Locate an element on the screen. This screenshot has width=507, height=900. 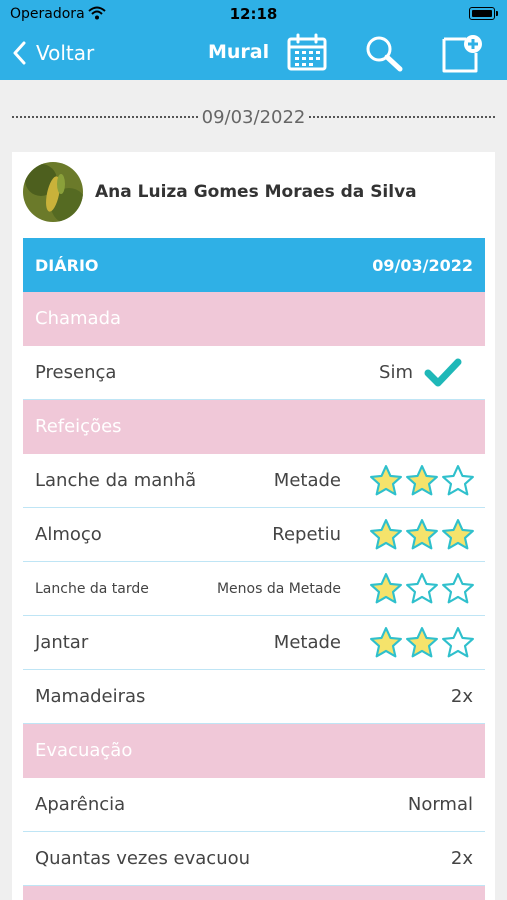
row-meal: Lanche da tarde Menos da Metade is located at coordinates (254, 589).